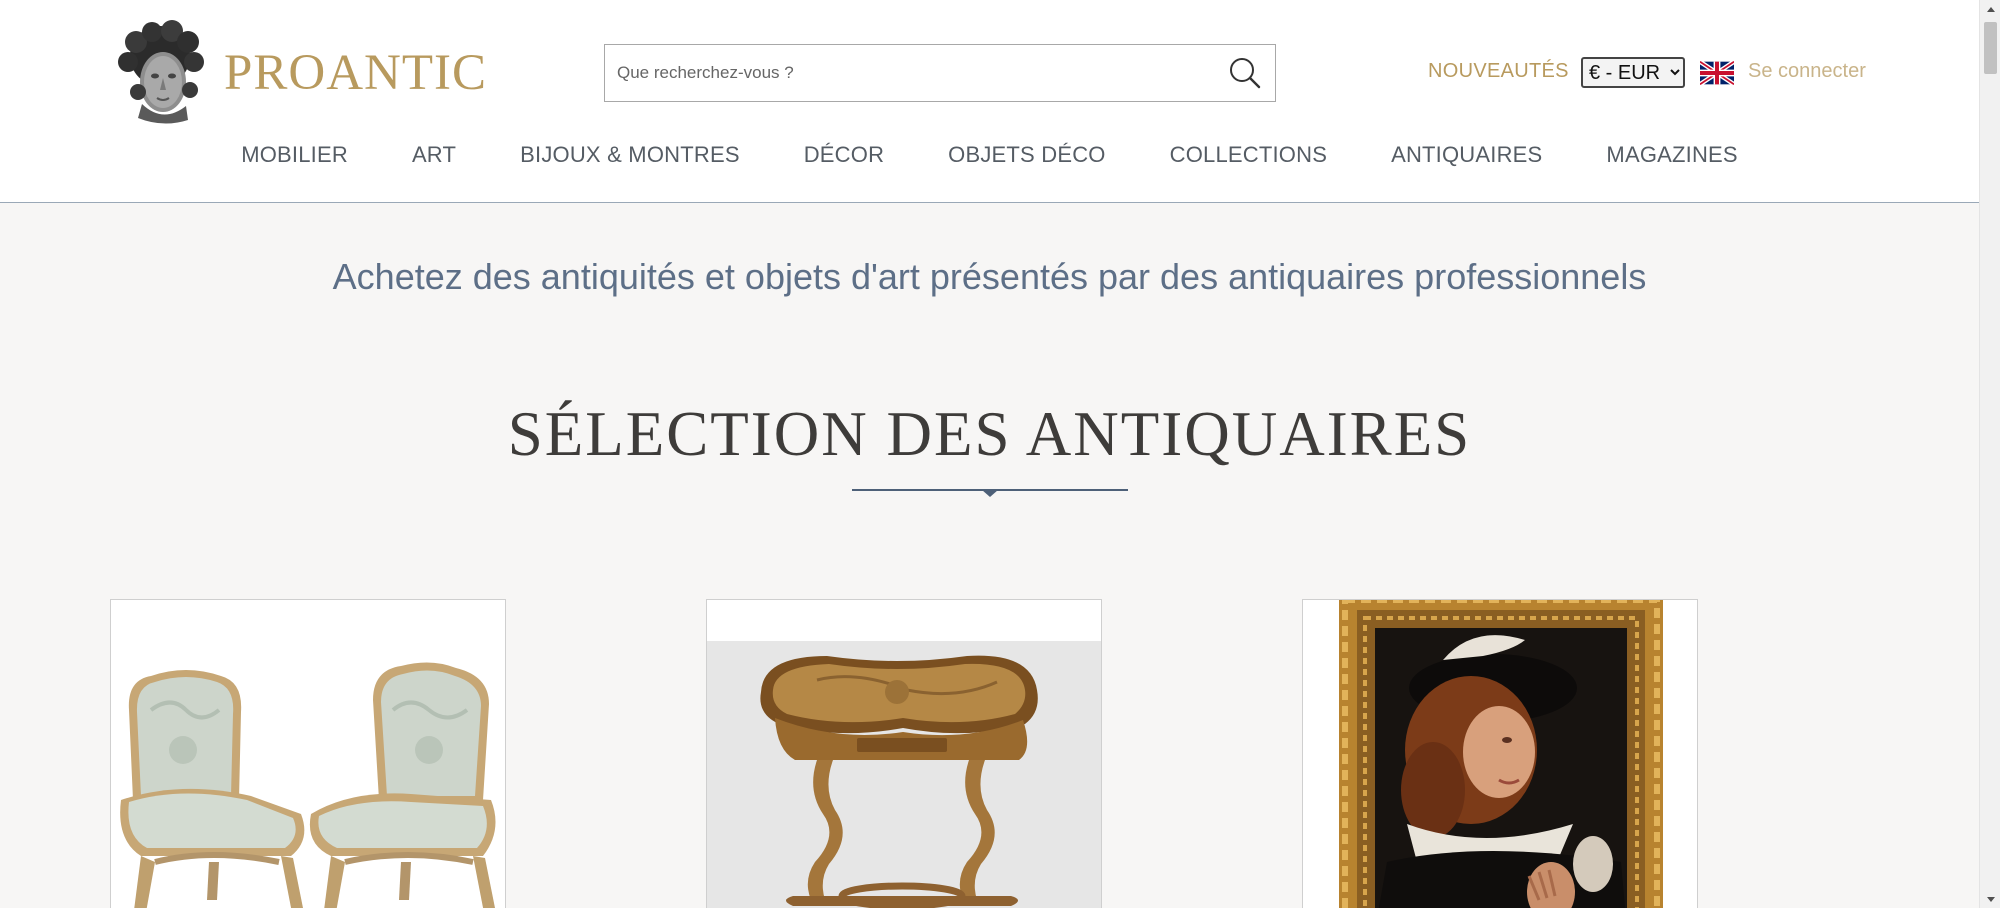 The width and height of the screenshot is (2000, 908). What do you see at coordinates (1990, 48) in the screenshot?
I see `scrollbar-thumb` at bounding box center [1990, 48].